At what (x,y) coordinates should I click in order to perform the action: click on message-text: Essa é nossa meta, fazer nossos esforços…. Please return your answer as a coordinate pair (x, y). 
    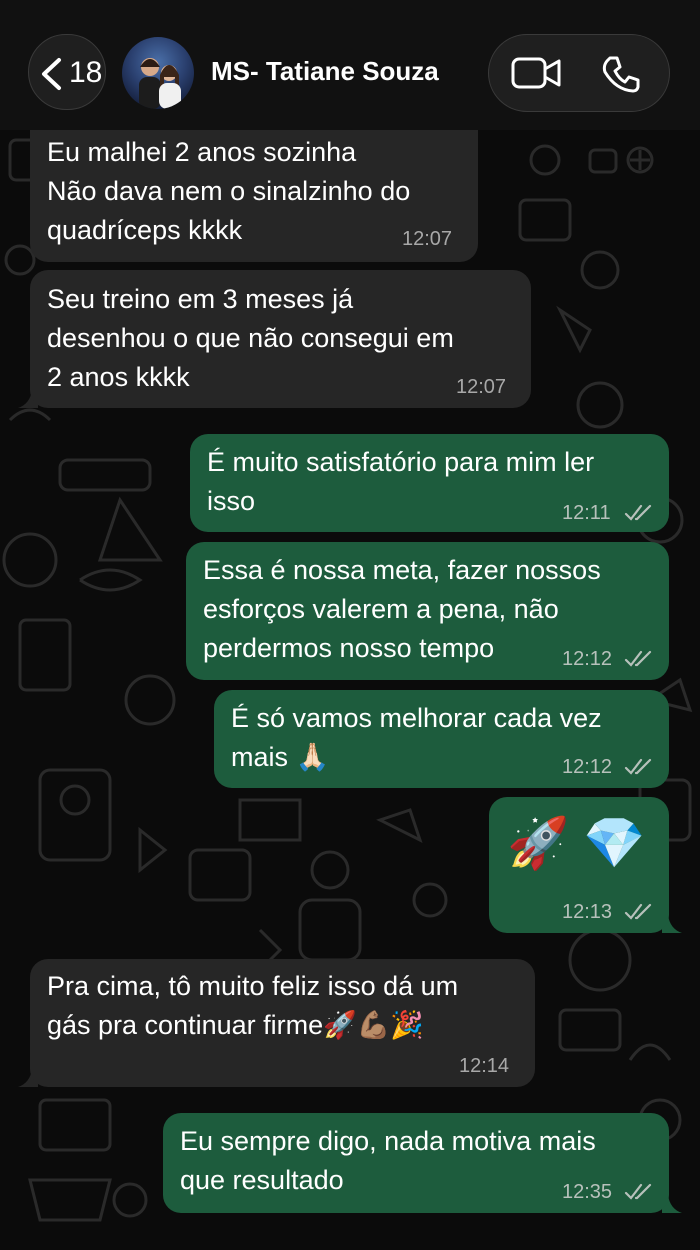
    Looking at the image, I should click on (402, 609).